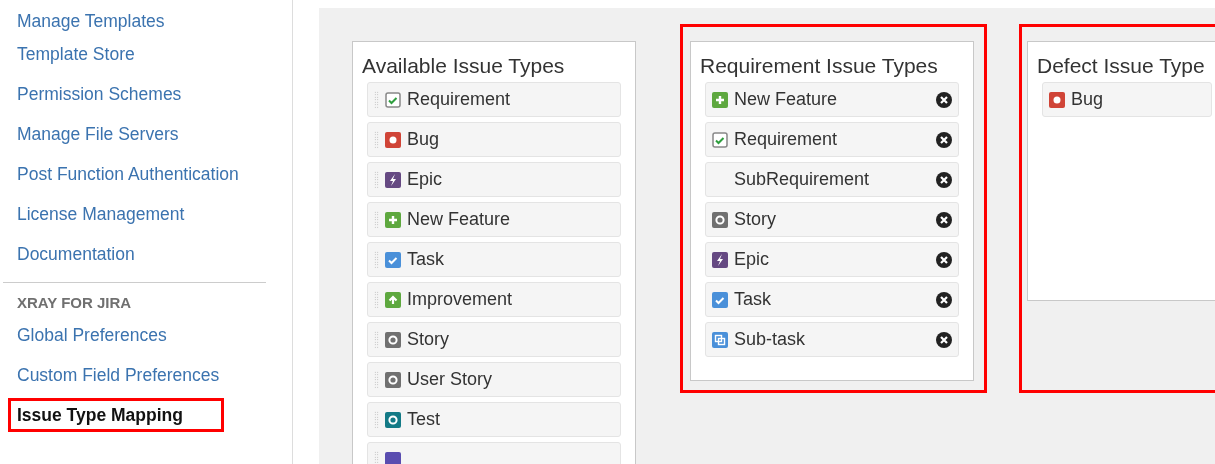  I want to click on up-arrow-icon, so click(393, 299).